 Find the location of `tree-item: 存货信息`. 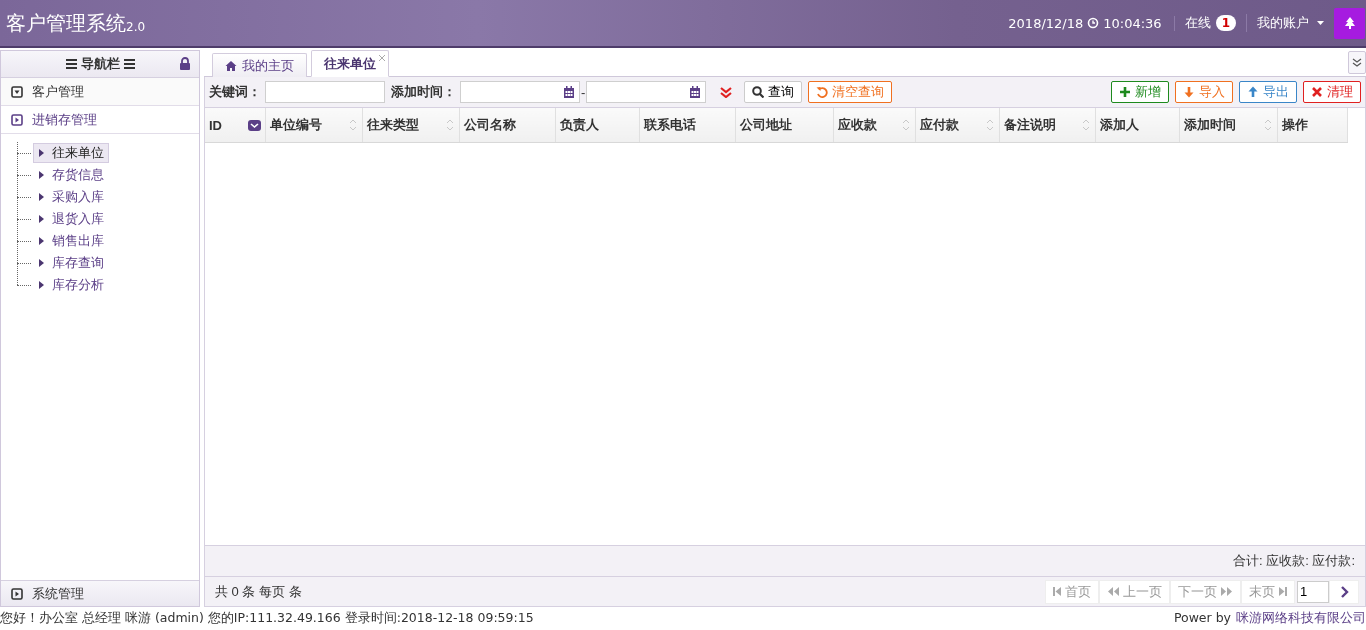

tree-item: 存货信息 is located at coordinates (71, 175).